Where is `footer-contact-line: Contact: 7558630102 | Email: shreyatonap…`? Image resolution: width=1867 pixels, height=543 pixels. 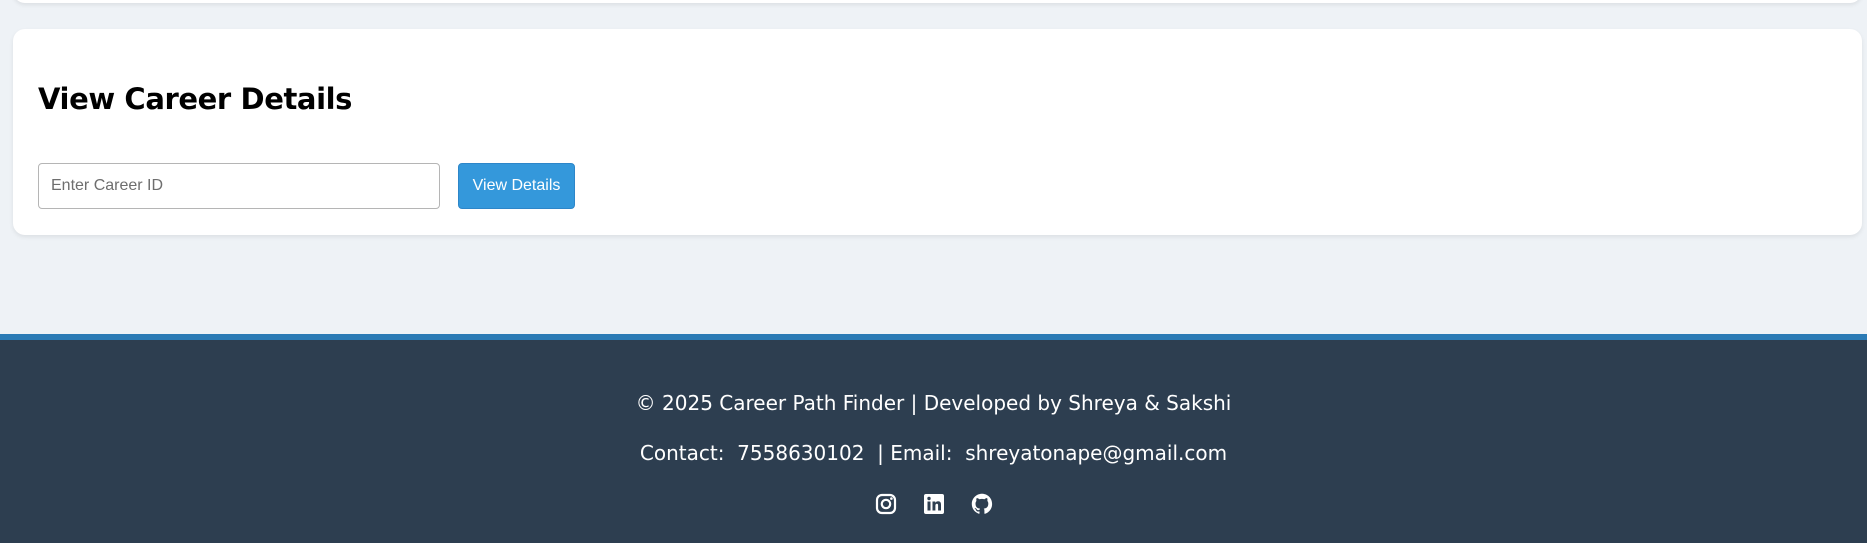
footer-contact-line: Contact: 7558630102 | Email: shreyatonap… is located at coordinates (933, 453).